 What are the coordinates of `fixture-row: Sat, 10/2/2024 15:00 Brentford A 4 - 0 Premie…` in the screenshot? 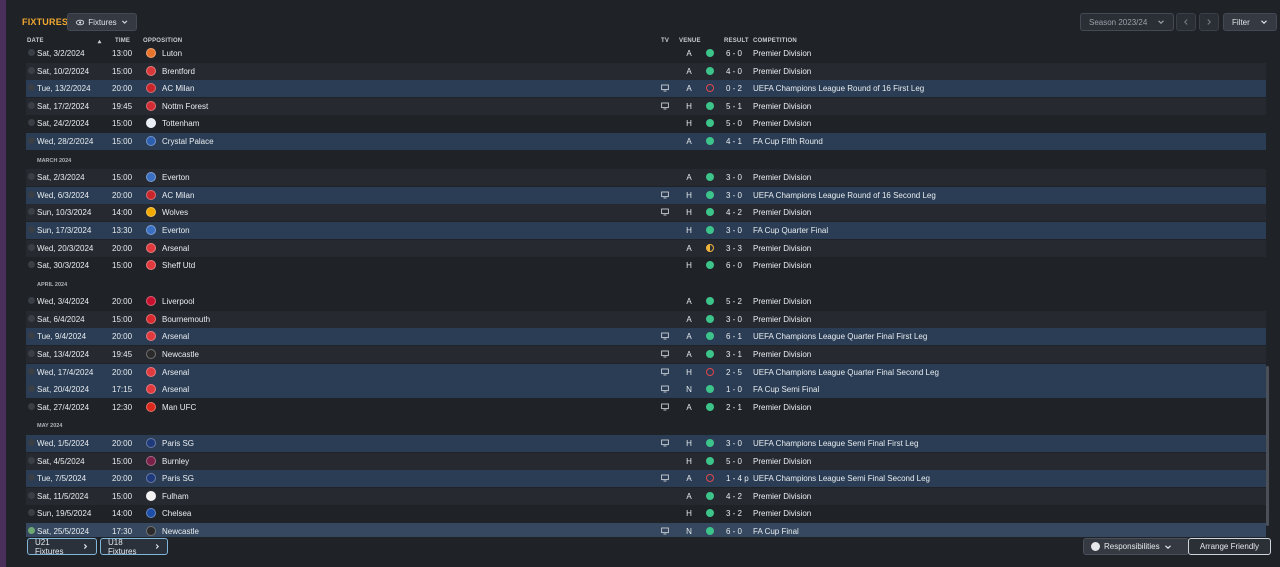 It's located at (646, 71).